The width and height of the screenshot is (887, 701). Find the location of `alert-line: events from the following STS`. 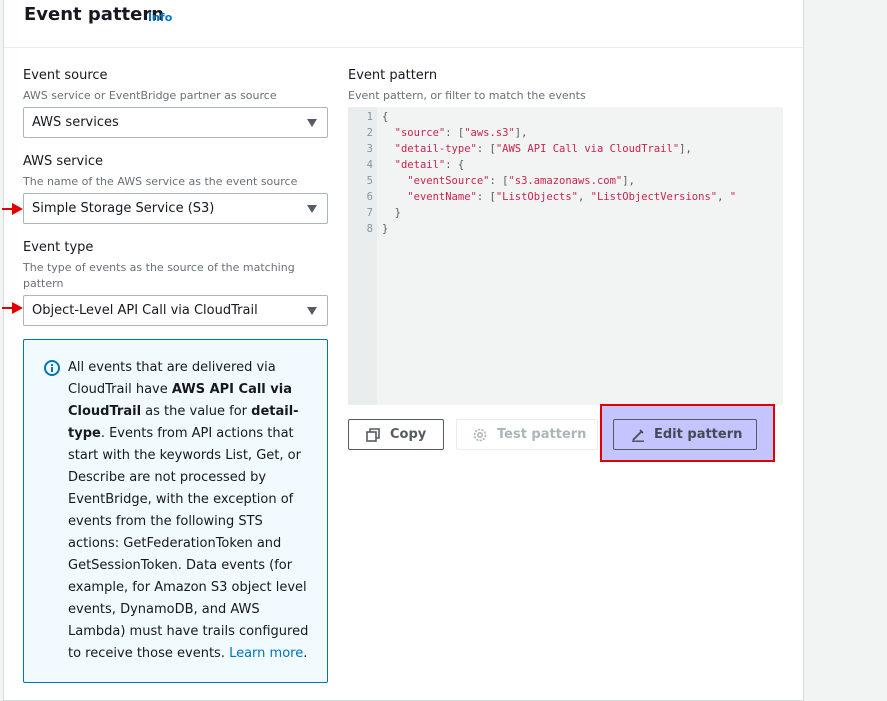

alert-line: events from the following STS is located at coordinates (165, 521).